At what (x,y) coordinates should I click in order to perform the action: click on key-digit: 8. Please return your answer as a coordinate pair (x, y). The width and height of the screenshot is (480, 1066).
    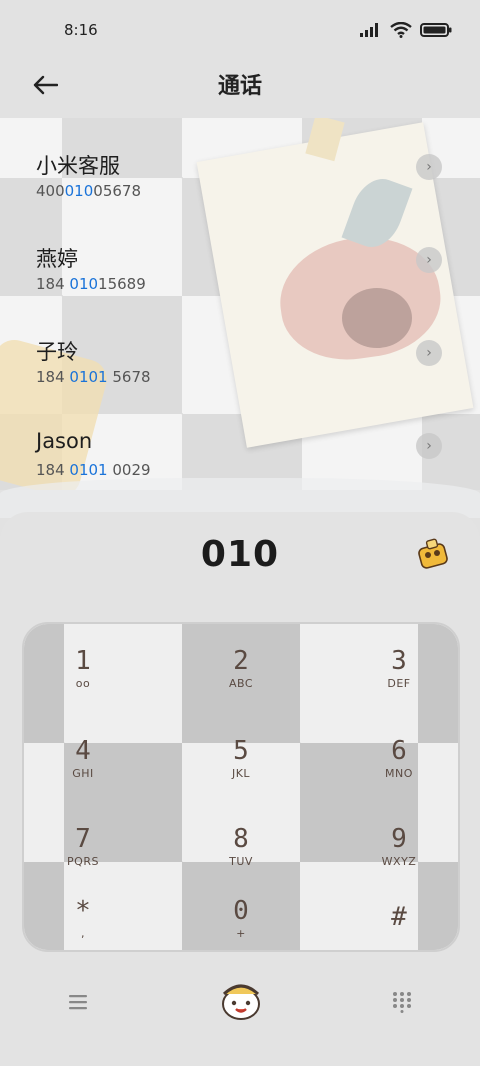
    Looking at the image, I should click on (241, 838).